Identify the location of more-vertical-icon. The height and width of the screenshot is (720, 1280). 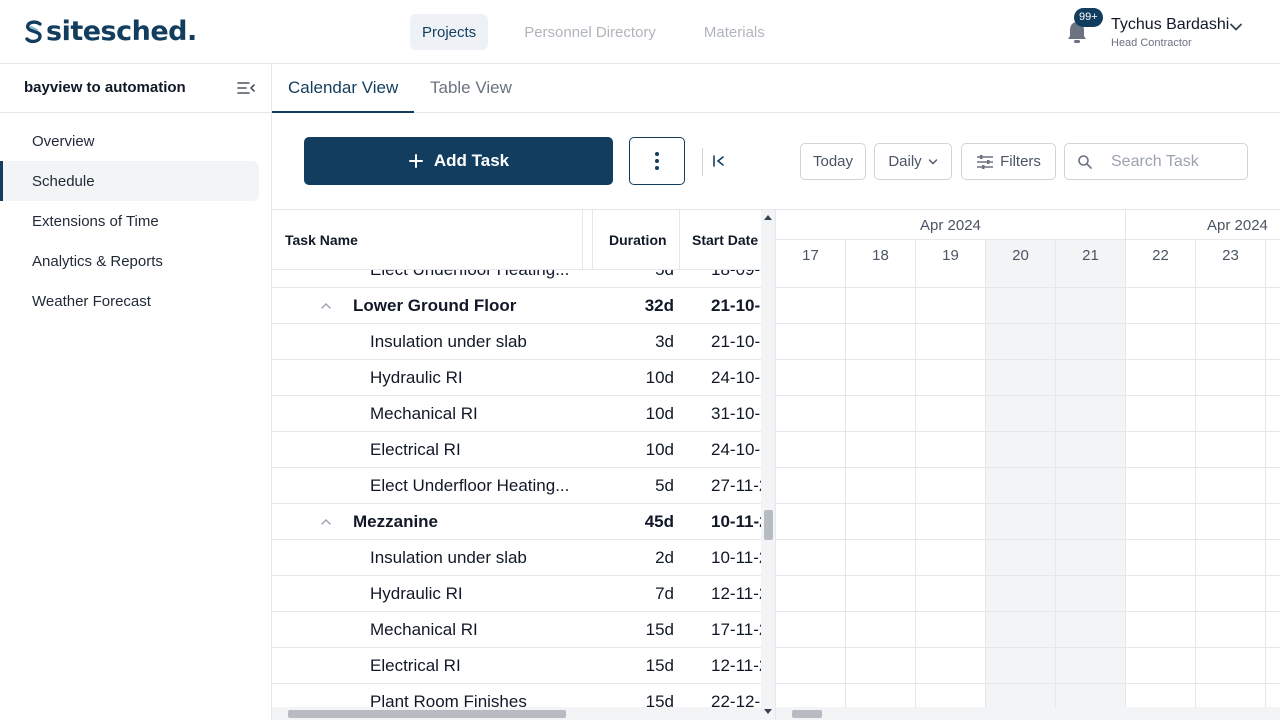
(657, 161).